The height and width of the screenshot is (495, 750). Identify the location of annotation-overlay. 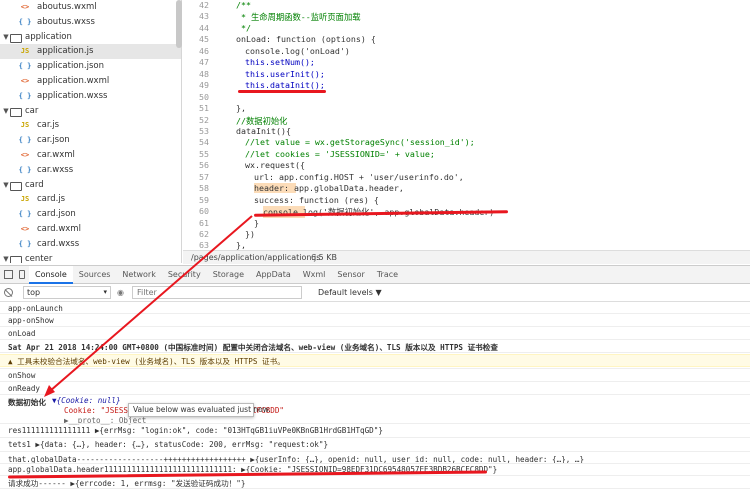
(148, 306).